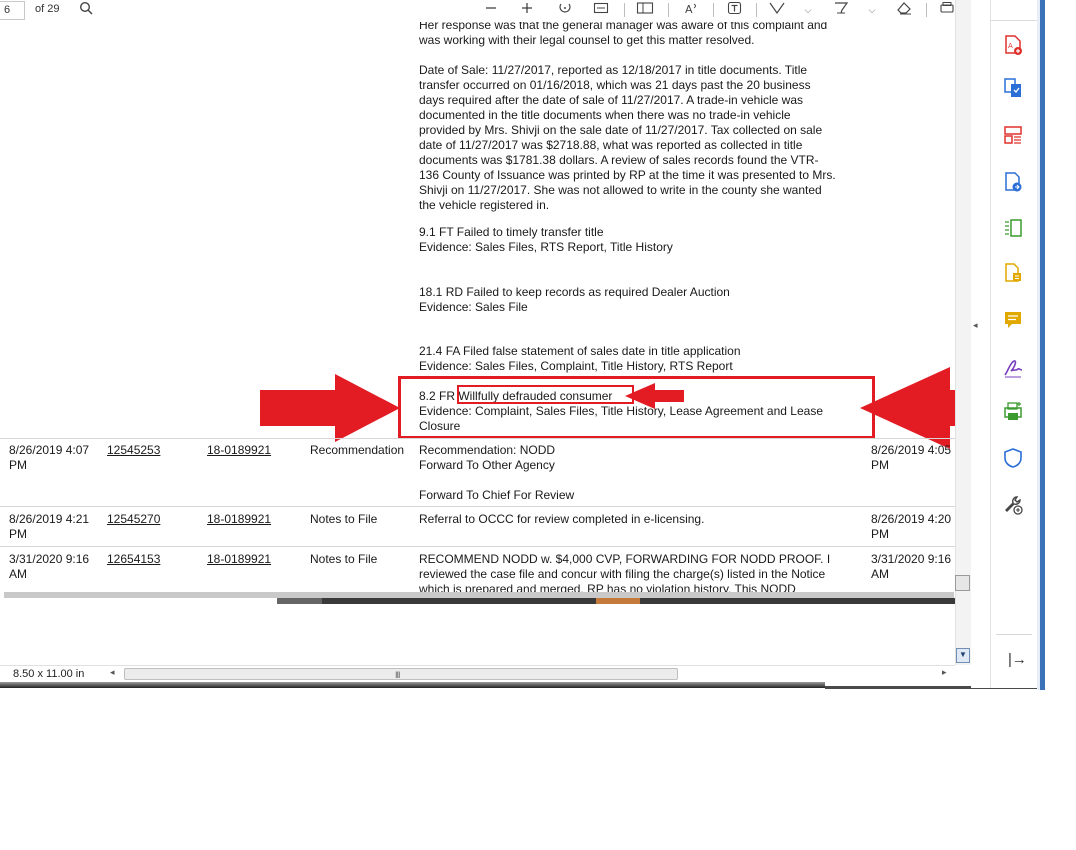 The width and height of the screenshot is (1076, 850). I want to click on page-size-label: 8.50 x 11.00 in, so click(48, 674).